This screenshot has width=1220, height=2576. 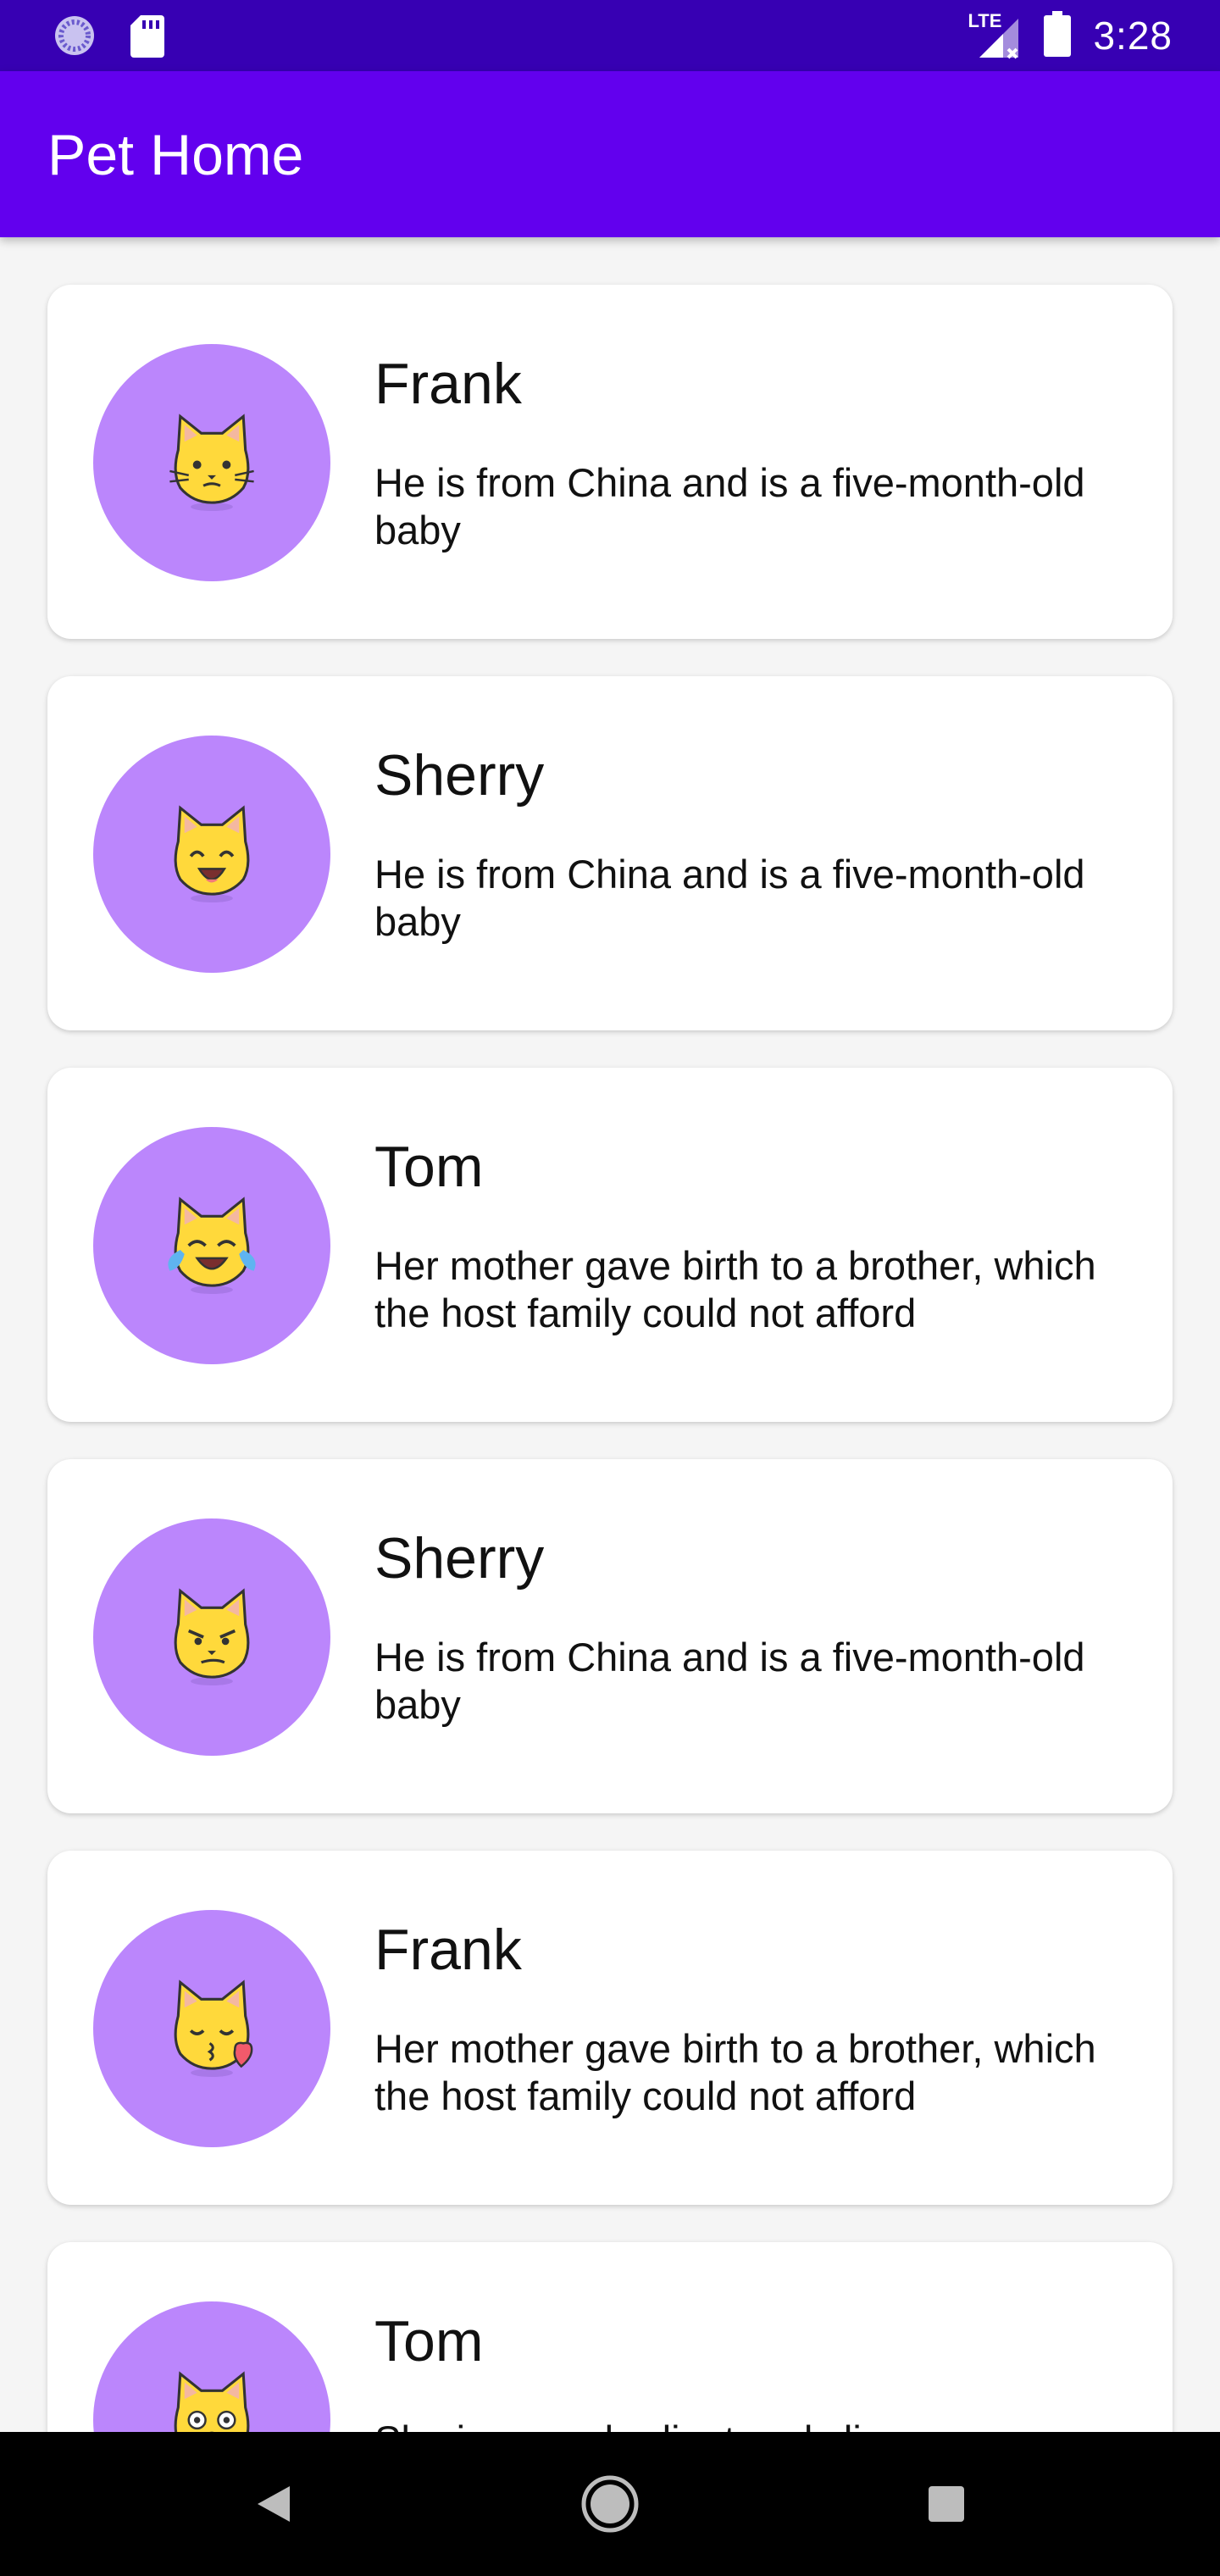 I want to click on cat-happy-icon, so click(x=212, y=854).